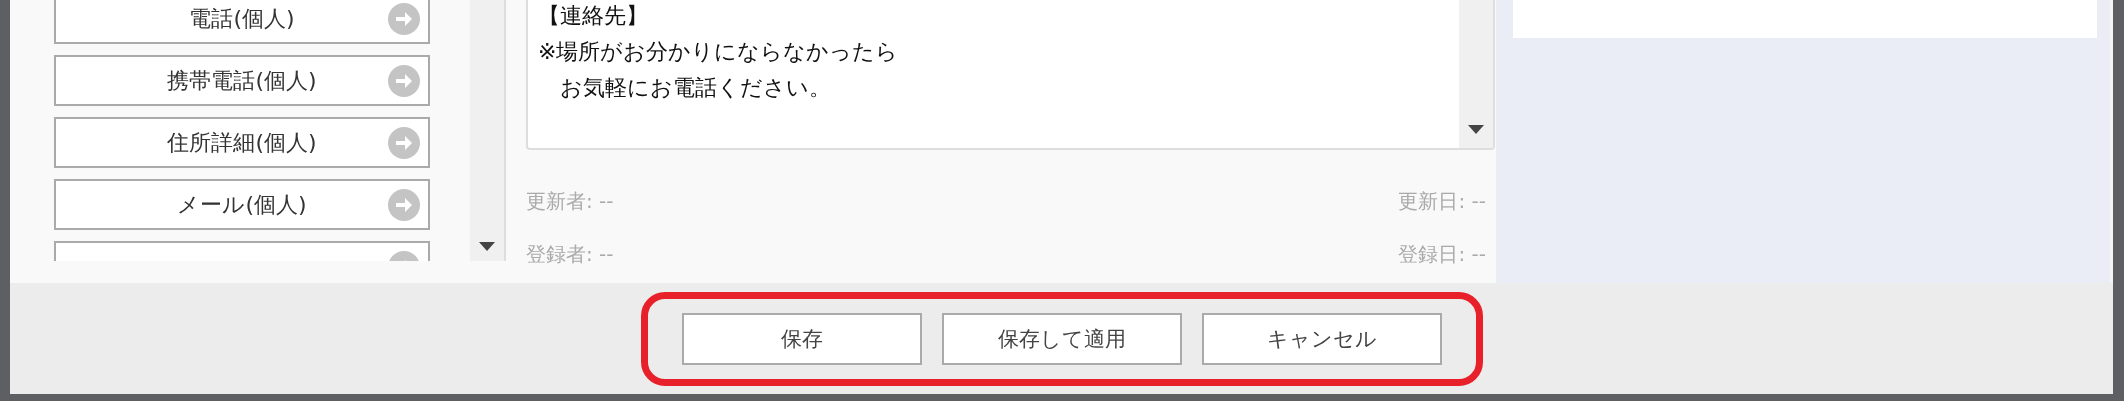 The height and width of the screenshot is (401, 2124). What do you see at coordinates (242, 142) in the screenshot?
I see `contact-button: 住所詳細(個人)` at bounding box center [242, 142].